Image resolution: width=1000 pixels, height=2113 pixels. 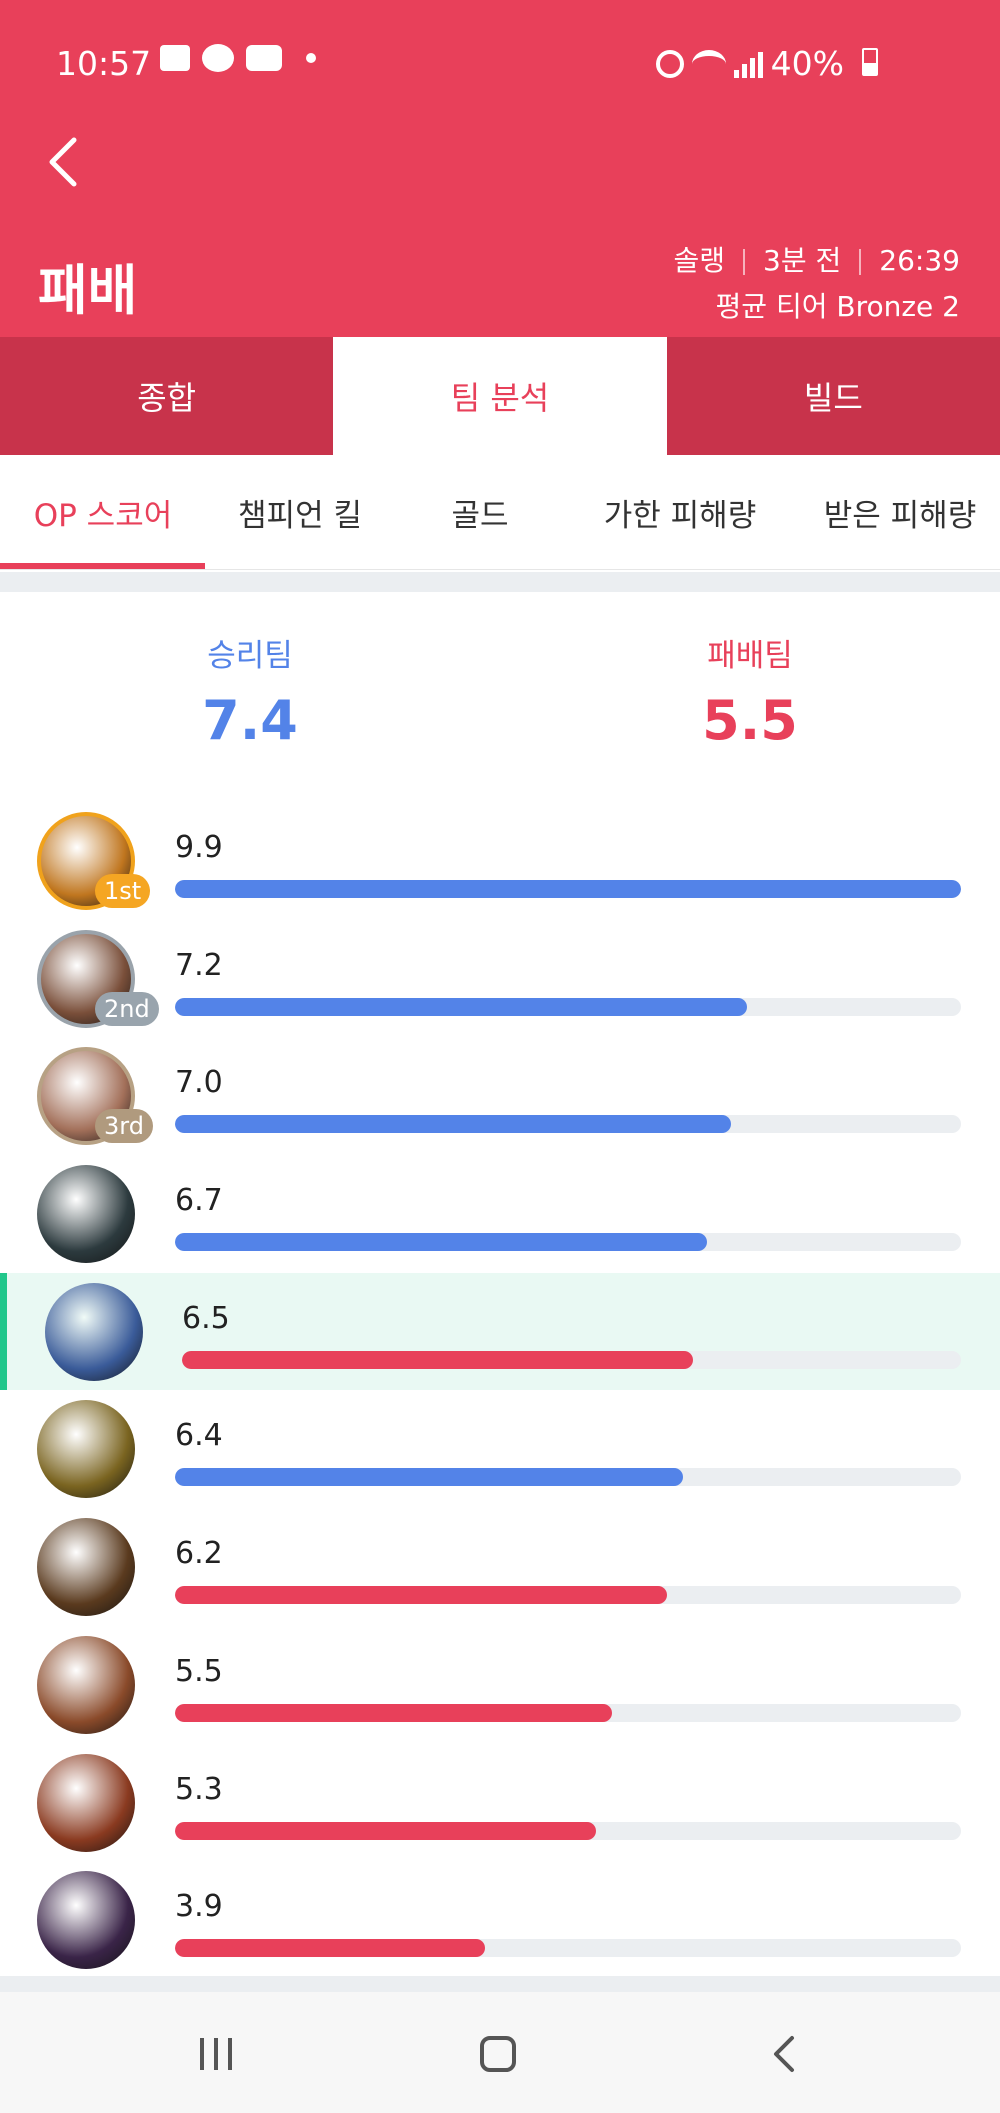 What do you see at coordinates (199, 1907) in the screenshot?
I see `op-score-value: 3.9` at bounding box center [199, 1907].